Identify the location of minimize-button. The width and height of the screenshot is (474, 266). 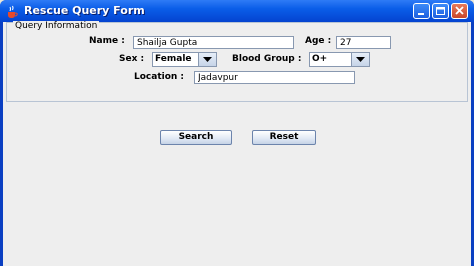
(421, 11).